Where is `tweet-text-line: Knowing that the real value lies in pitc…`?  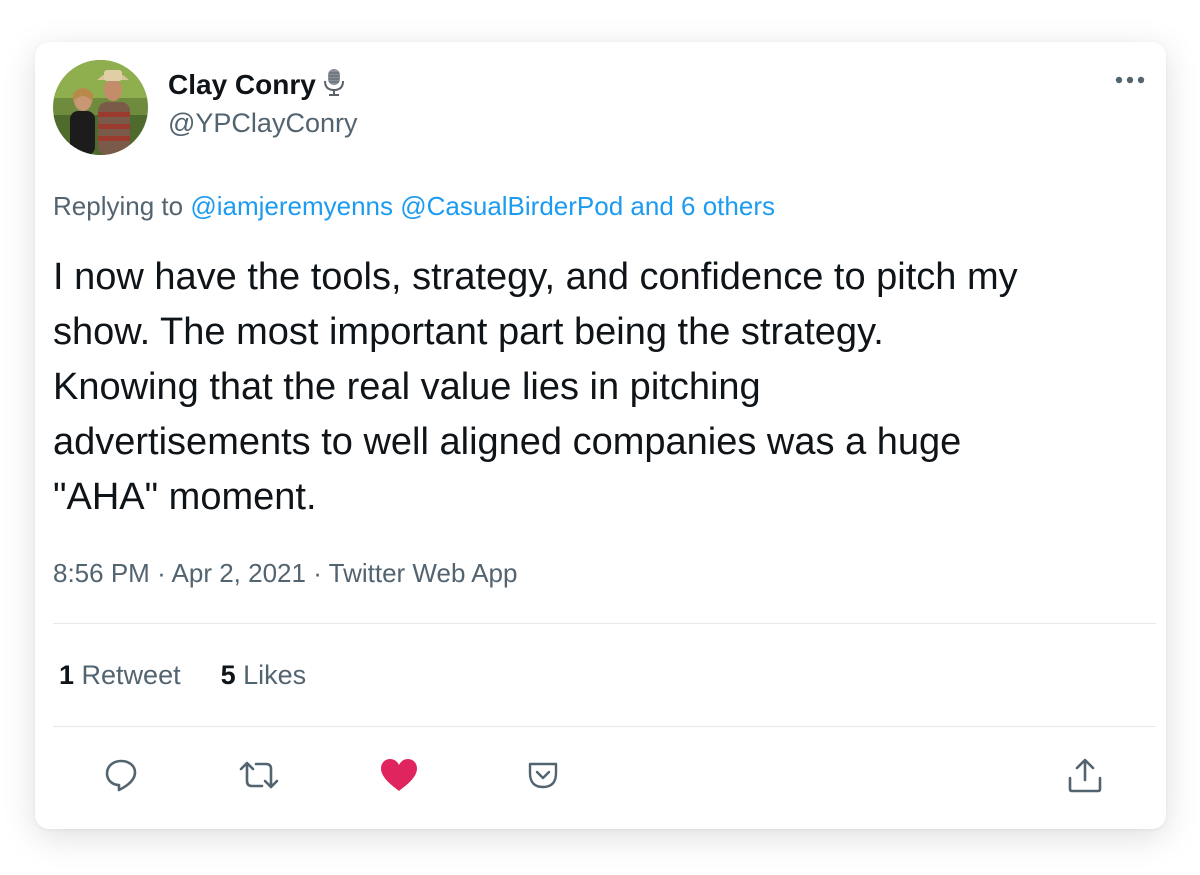
tweet-text-line: Knowing that the real value lies in pitc… is located at coordinates (407, 387).